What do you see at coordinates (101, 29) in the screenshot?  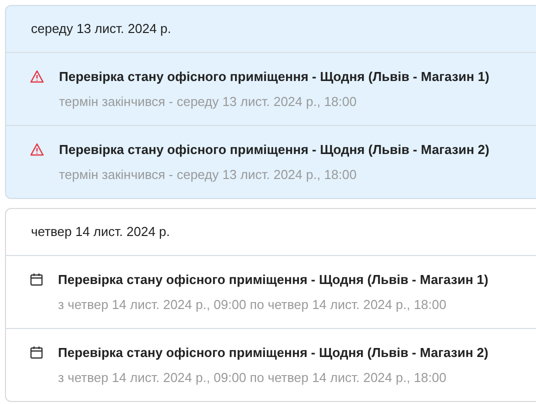 I see `day-heading: середу 13 лист. 2024 р.` at bounding box center [101, 29].